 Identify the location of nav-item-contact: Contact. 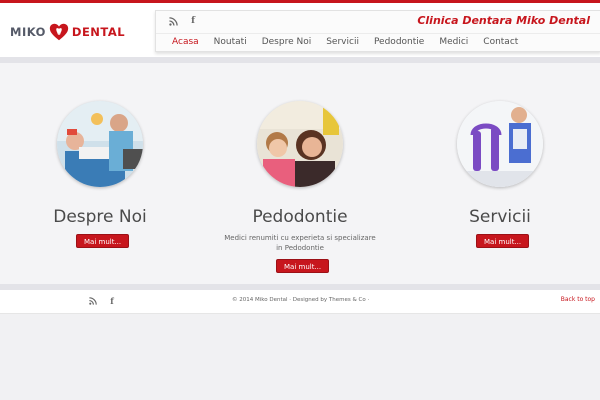
(493, 43).